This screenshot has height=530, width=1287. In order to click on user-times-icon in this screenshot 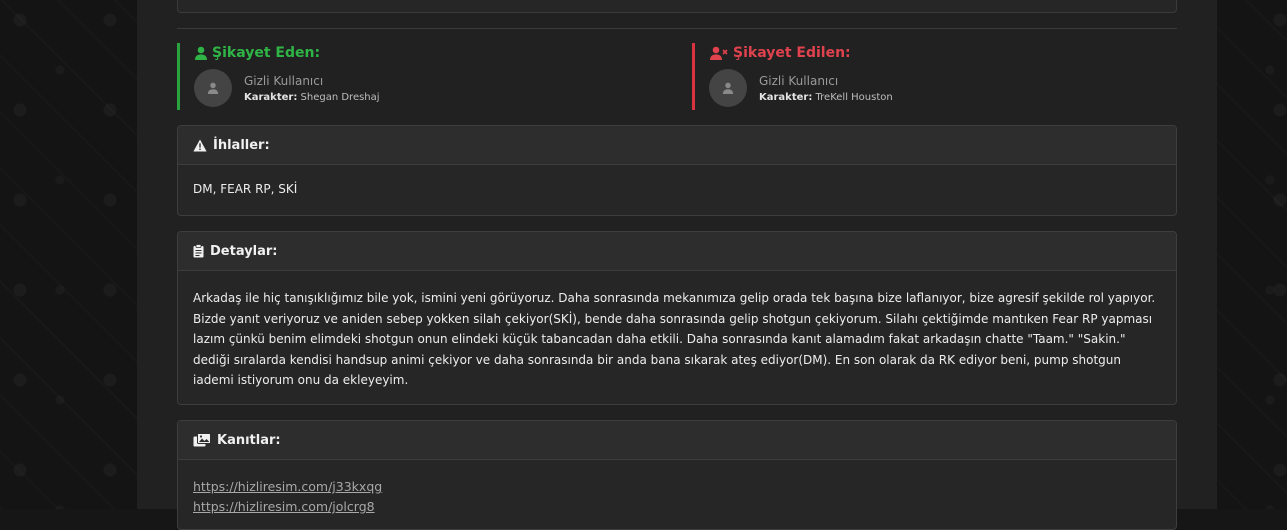, I will do `click(719, 53)`.